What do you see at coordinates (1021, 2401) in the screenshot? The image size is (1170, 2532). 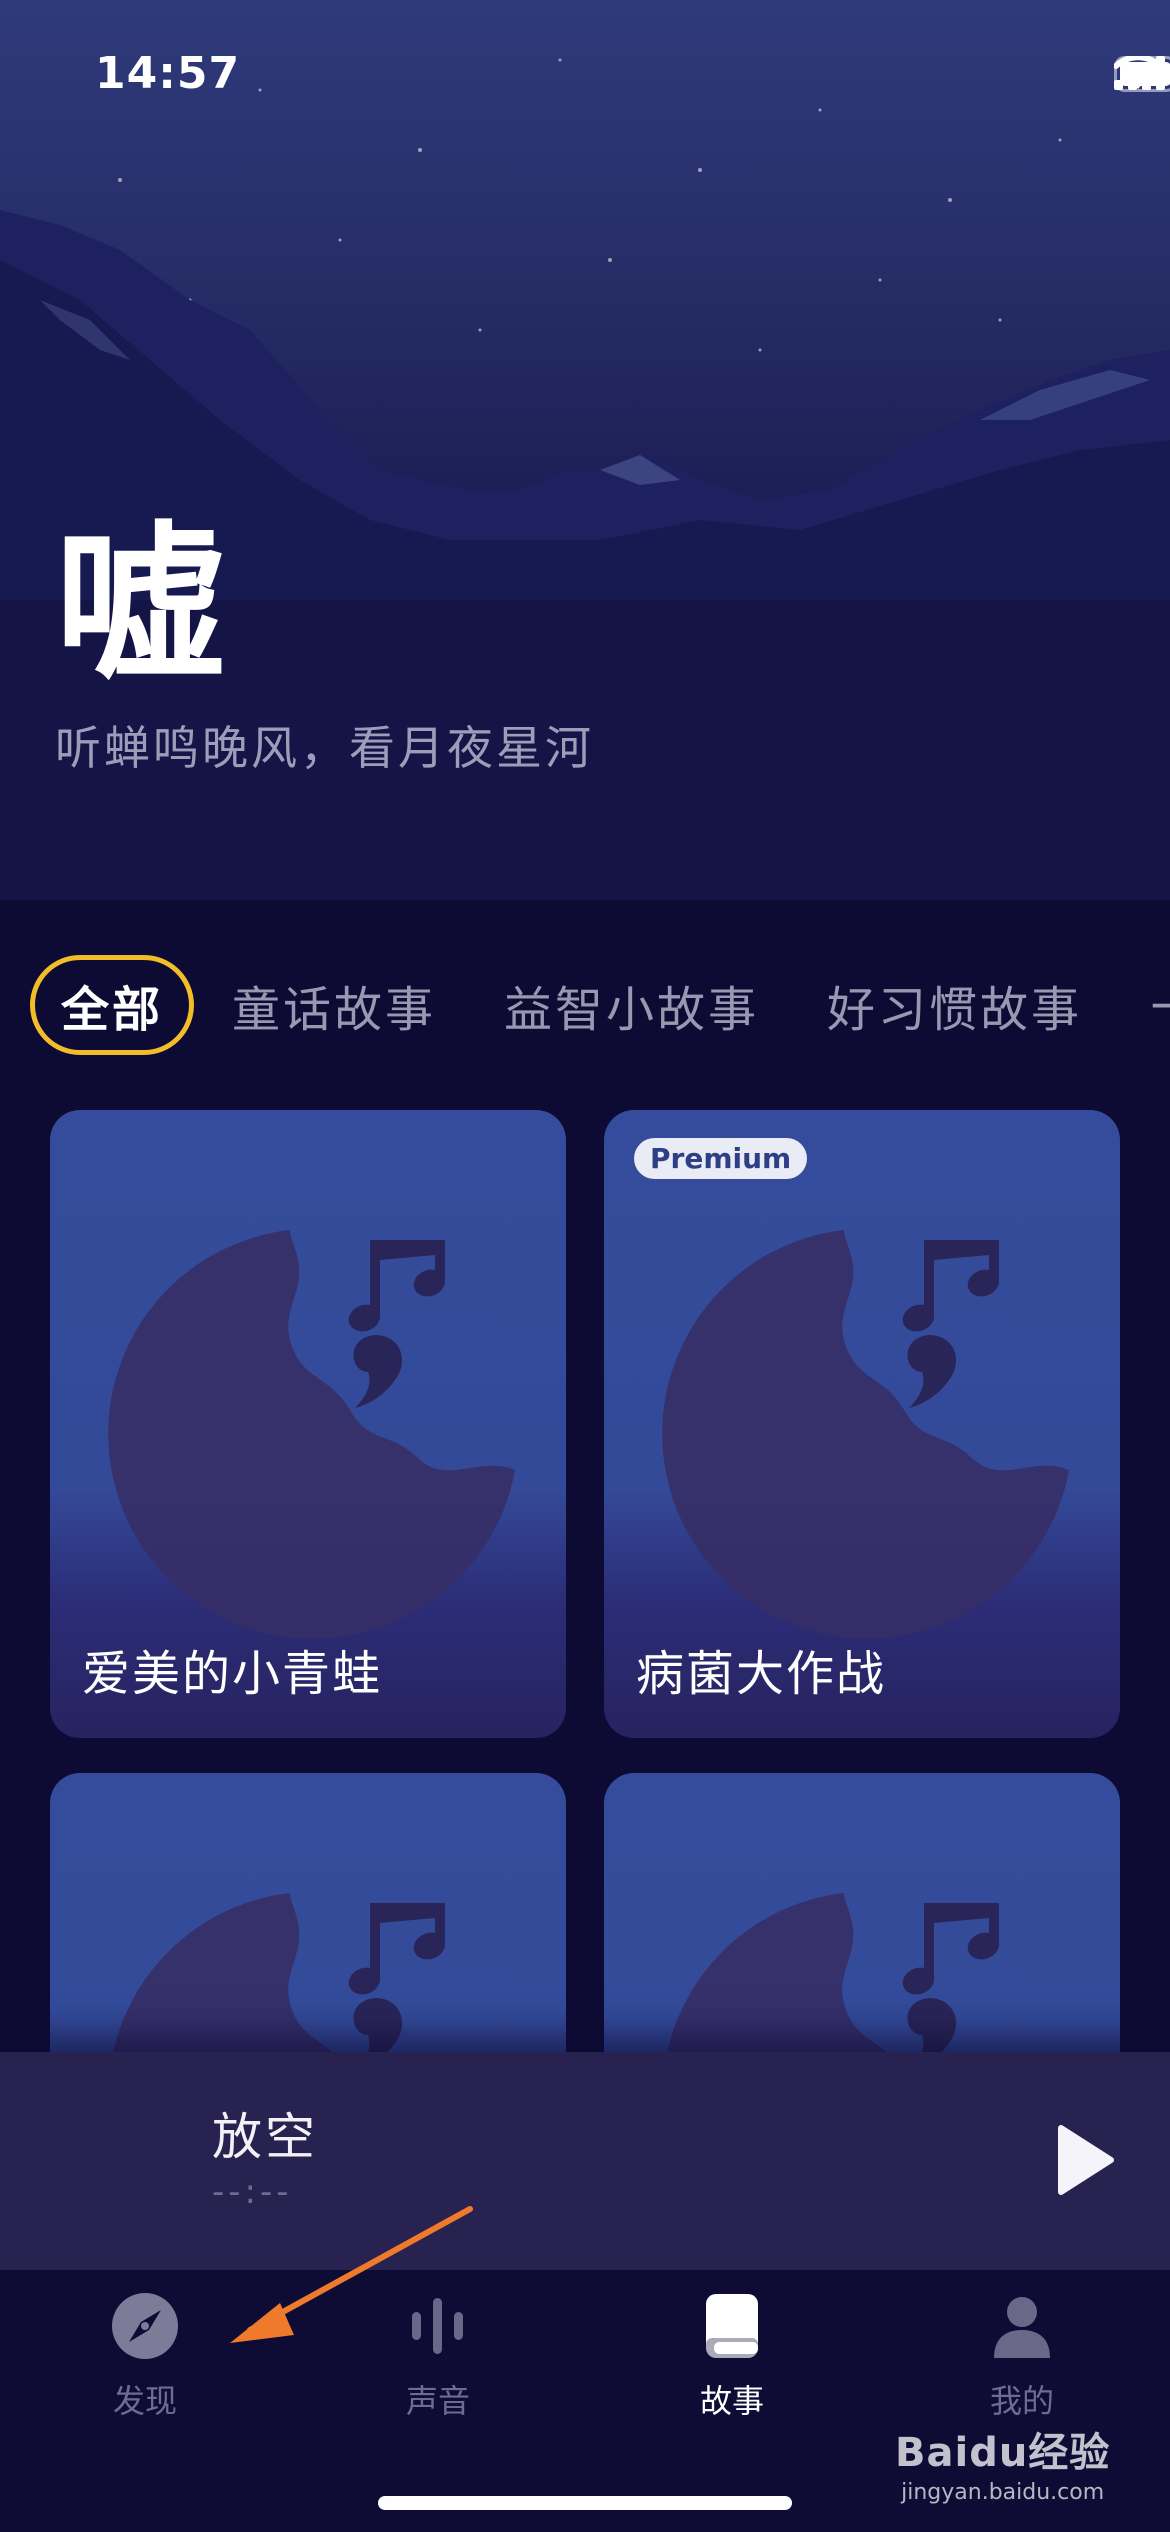 I see `nav-label: 我的` at bounding box center [1021, 2401].